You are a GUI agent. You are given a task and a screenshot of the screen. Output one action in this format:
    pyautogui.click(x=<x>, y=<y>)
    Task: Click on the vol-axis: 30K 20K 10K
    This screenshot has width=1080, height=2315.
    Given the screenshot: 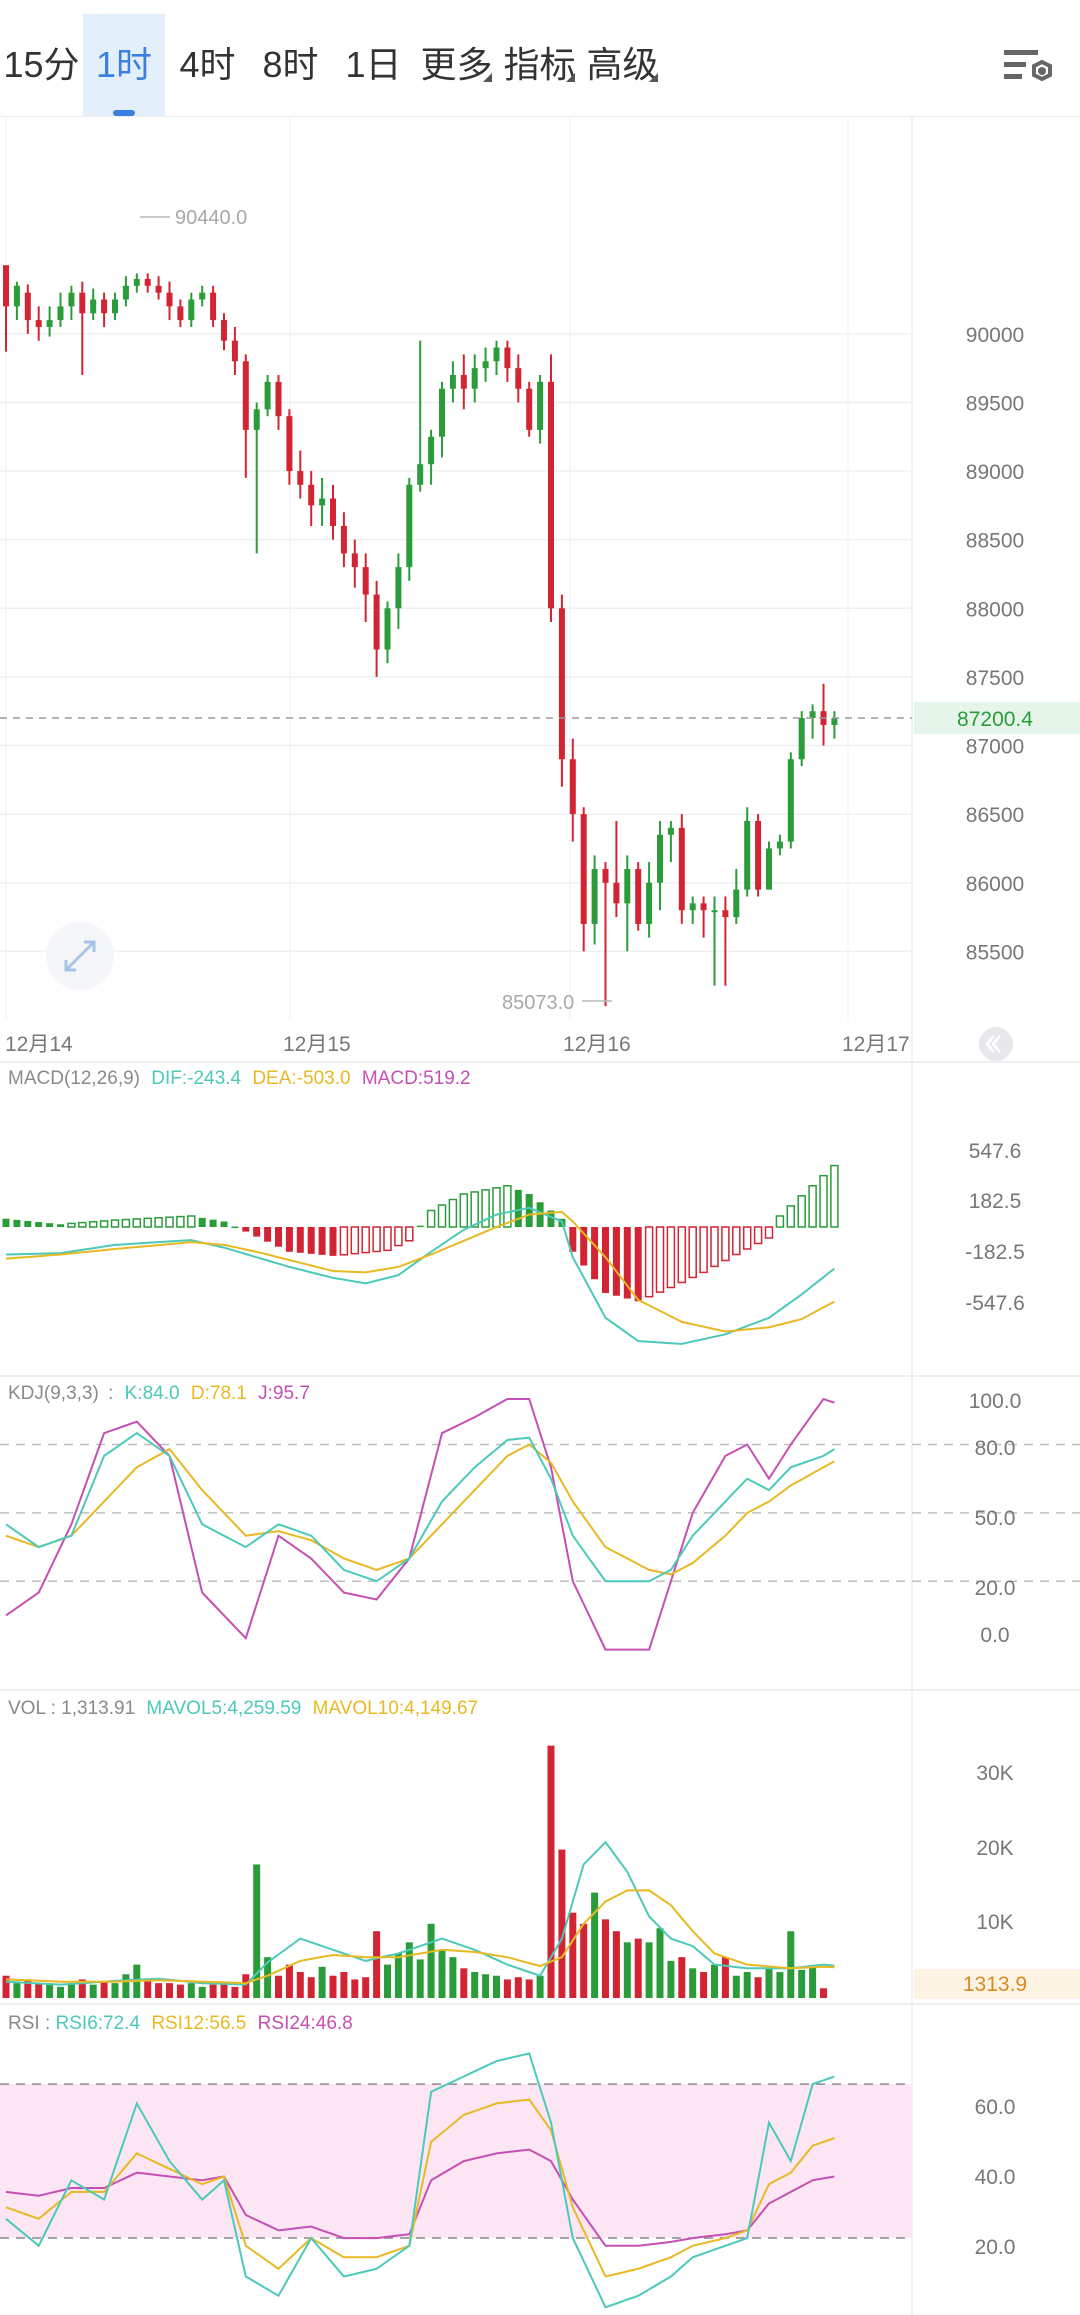 What is the action you would take?
    pyautogui.click(x=994, y=1848)
    